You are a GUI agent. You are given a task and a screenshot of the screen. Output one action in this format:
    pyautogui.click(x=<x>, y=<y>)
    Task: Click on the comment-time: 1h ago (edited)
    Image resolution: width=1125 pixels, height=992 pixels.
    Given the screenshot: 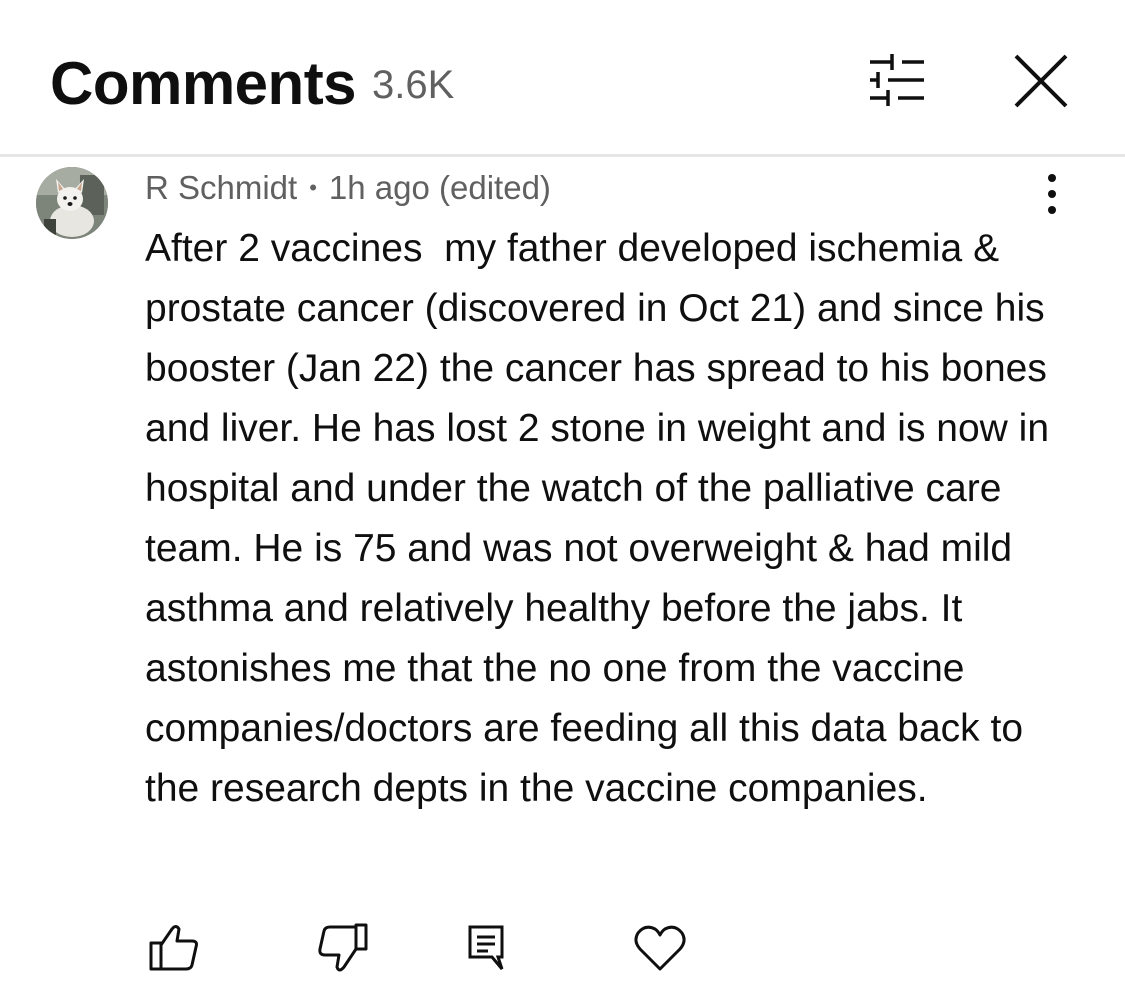 What is the action you would take?
    pyautogui.click(x=439, y=187)
    